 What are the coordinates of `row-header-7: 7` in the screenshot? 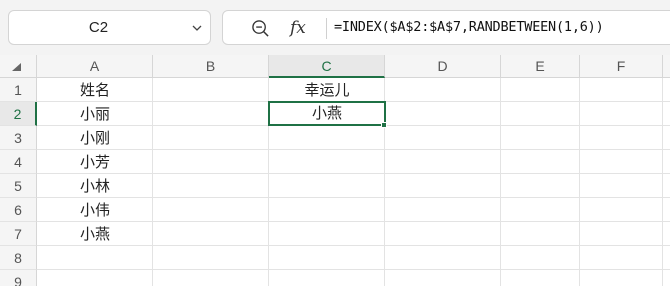 It's located at (18, 234).